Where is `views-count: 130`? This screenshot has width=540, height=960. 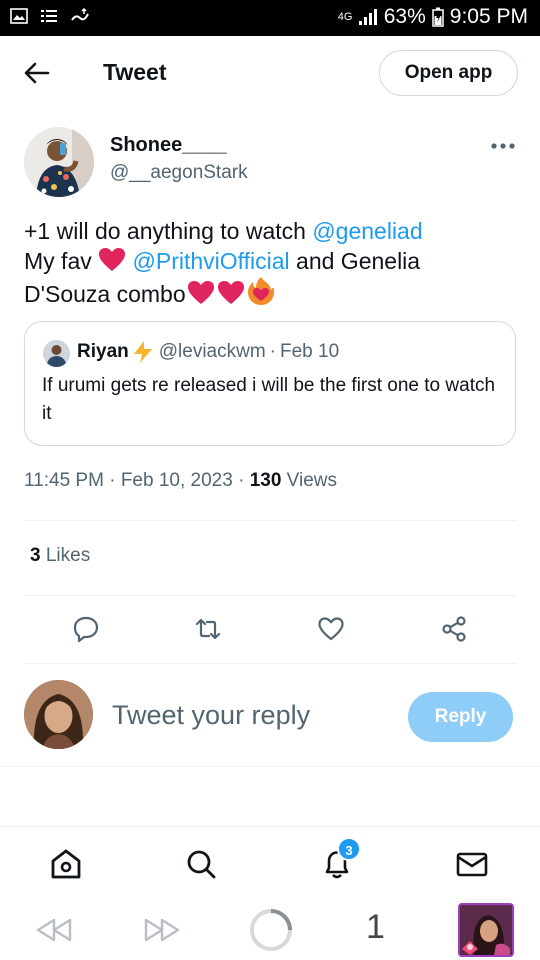 views-count: 130 is located at coordinates (265, 480).